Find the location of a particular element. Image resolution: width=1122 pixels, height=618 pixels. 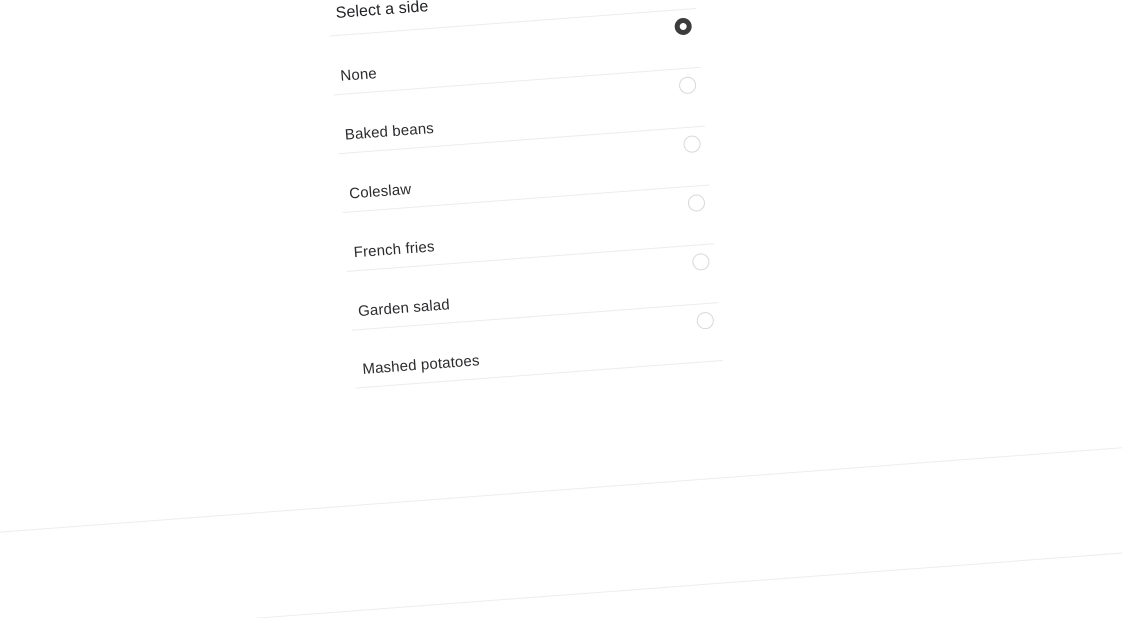

radio-indicator-none is located at coordinates (683, 26).